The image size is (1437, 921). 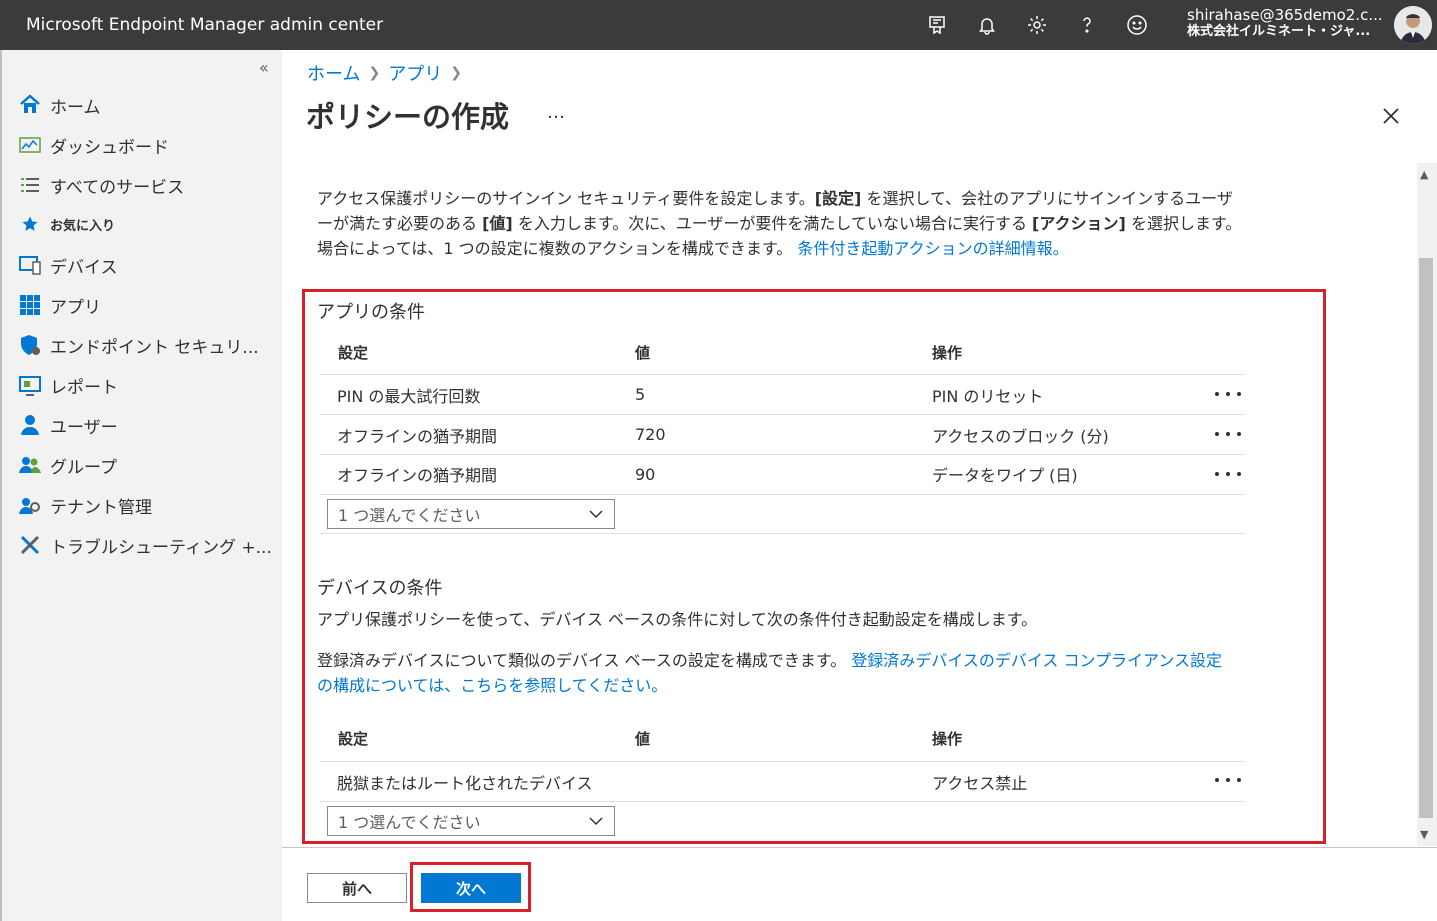 I want to click on sidebar-item-all-services: すべてのサービス, so click(x=140, y=185).